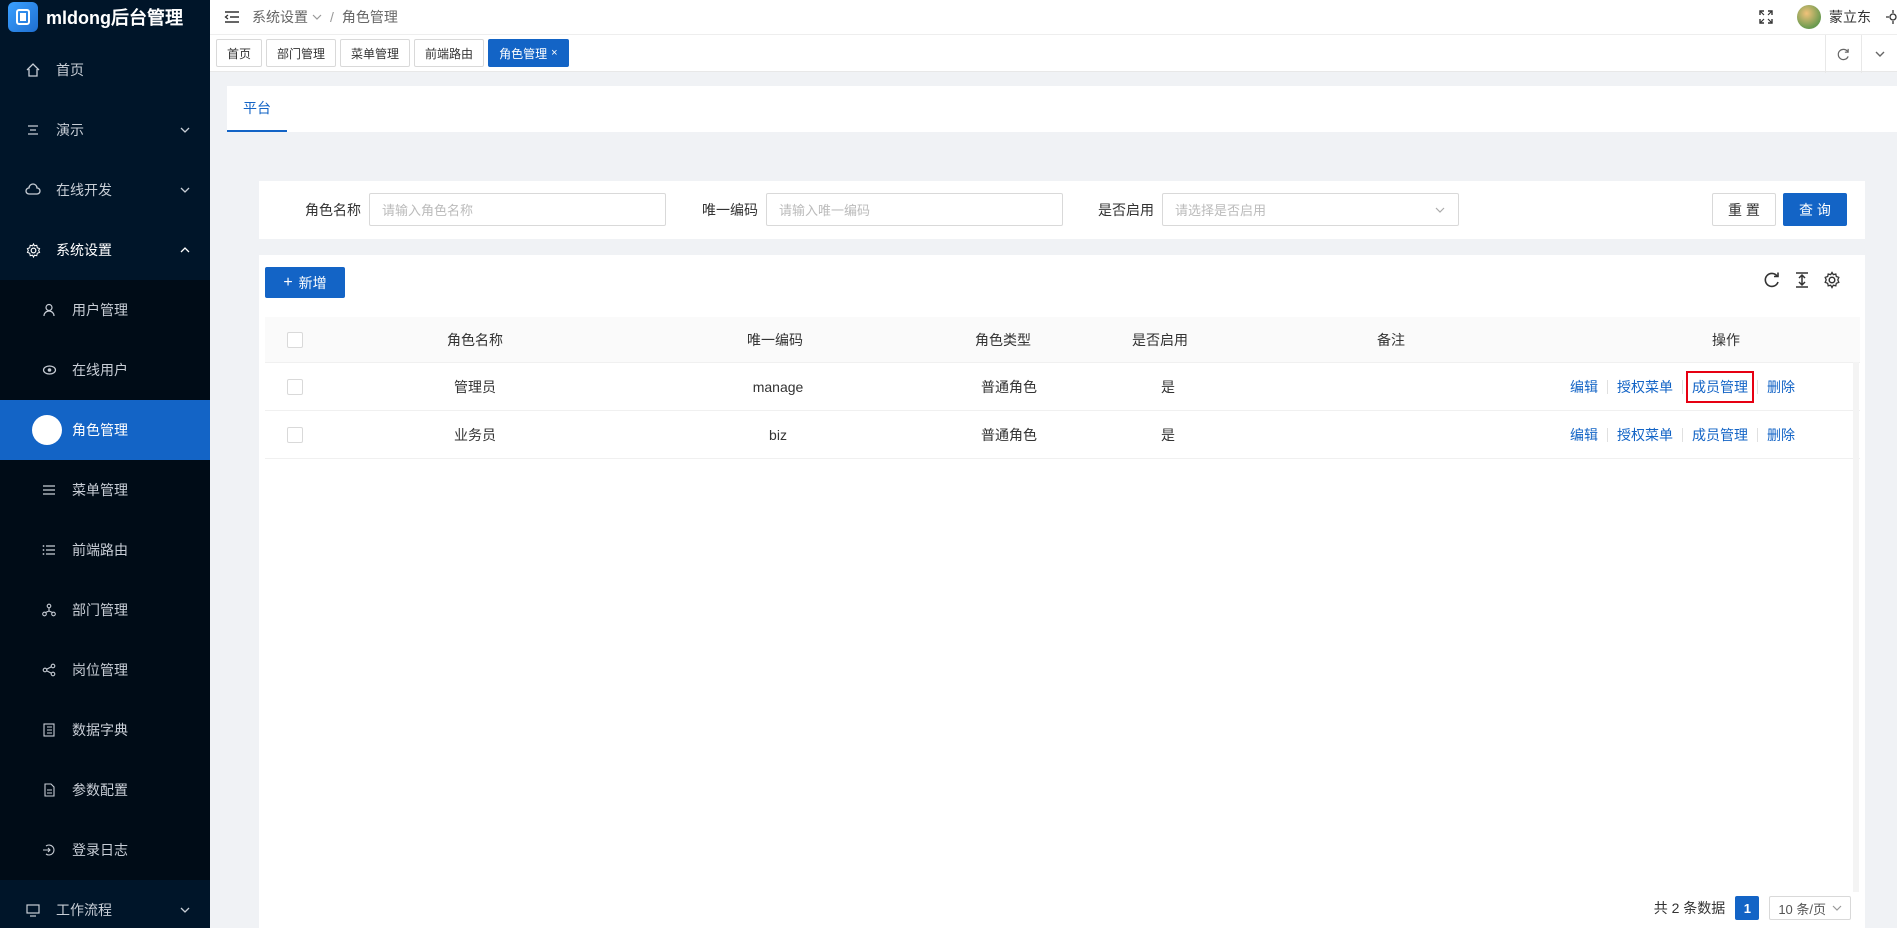 Image resolution: width=1897 pixels, height=928 pixels. Describe the element at coordinates (84, 190) in the screenshot. I see `sidebar-item-label: 在线开发` at that location.